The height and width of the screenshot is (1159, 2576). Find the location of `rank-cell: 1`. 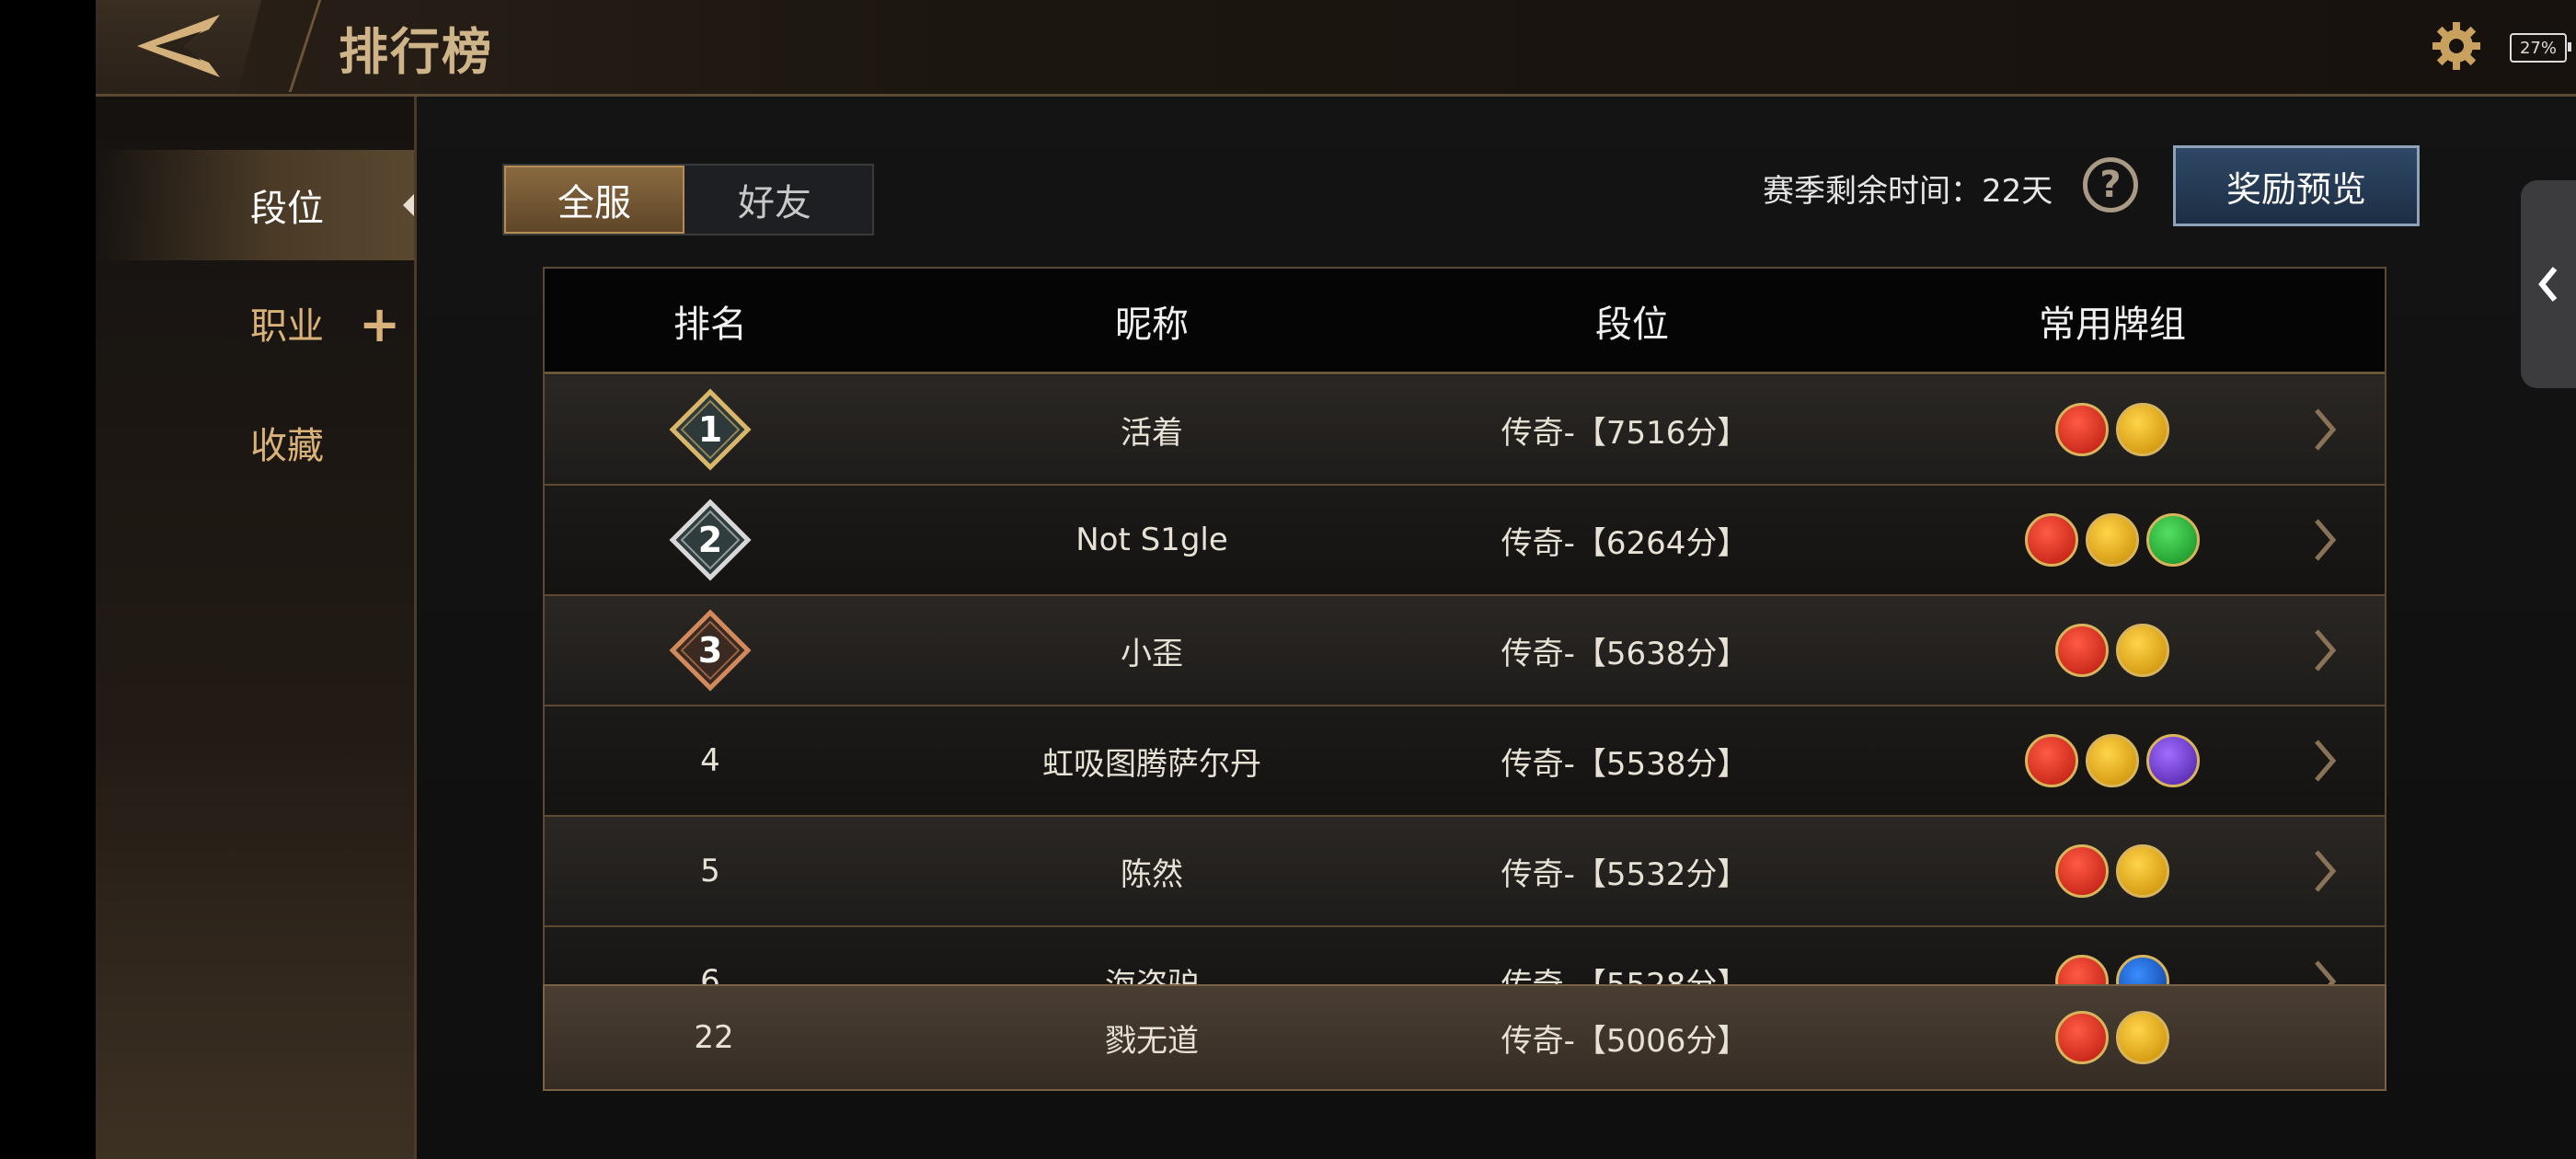

rank-cell: 1 is located at coordinates (710, 429).